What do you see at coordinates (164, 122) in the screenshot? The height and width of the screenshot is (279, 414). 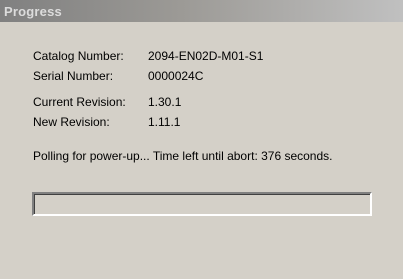 I see `new-revision-value: 1.11.1` at bounding box center [164, 122].